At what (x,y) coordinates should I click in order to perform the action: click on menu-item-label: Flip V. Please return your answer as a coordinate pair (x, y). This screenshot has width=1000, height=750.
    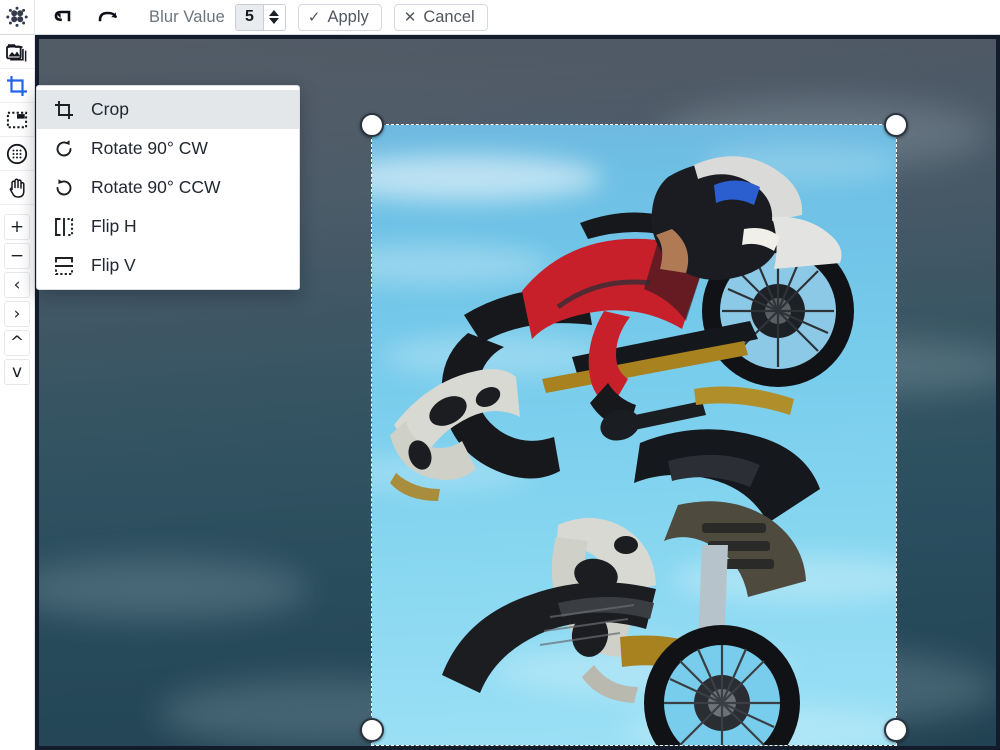
    Looking at the image, I should click on (113, 265).